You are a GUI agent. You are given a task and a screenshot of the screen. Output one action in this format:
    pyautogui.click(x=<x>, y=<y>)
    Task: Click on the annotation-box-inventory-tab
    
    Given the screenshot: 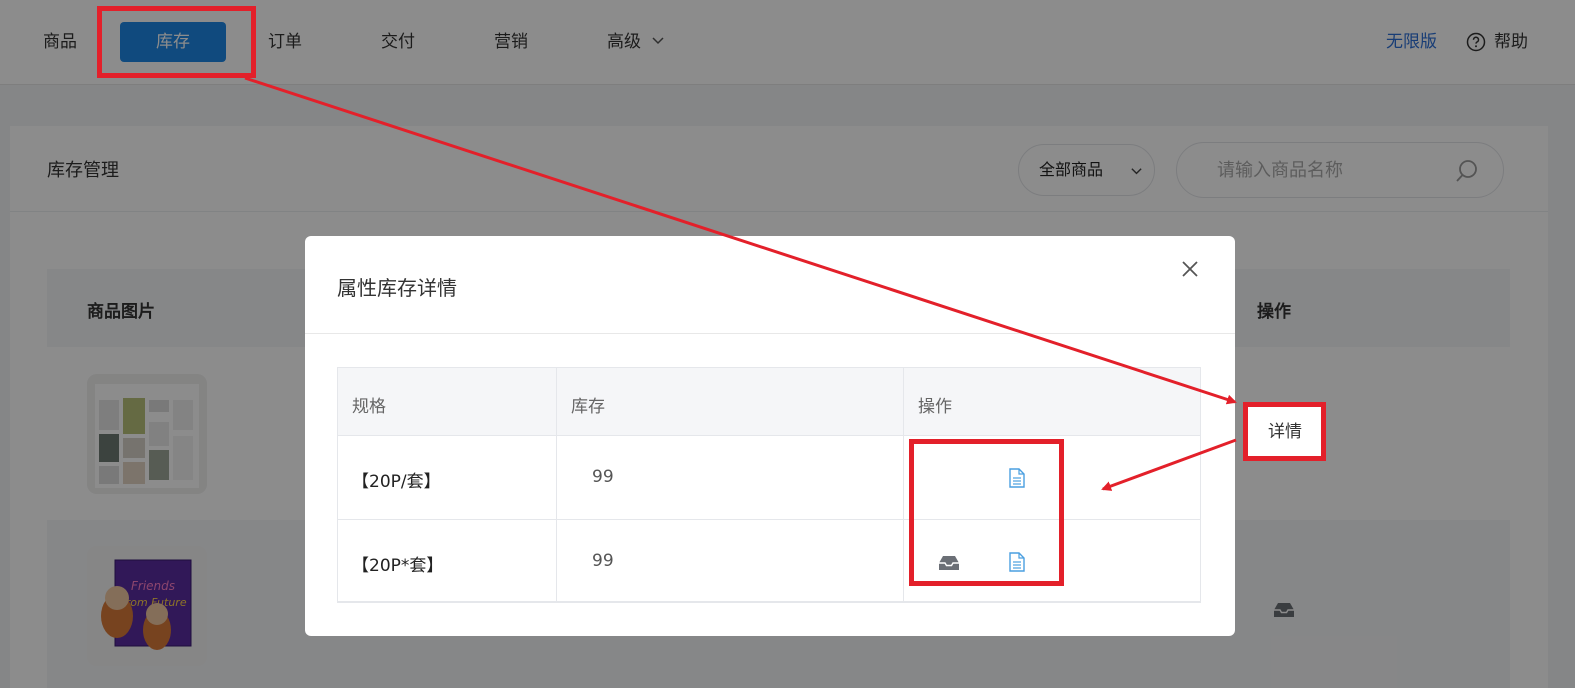 What is the action you would take?
    pyautogui.click(x=176, y=42)
    